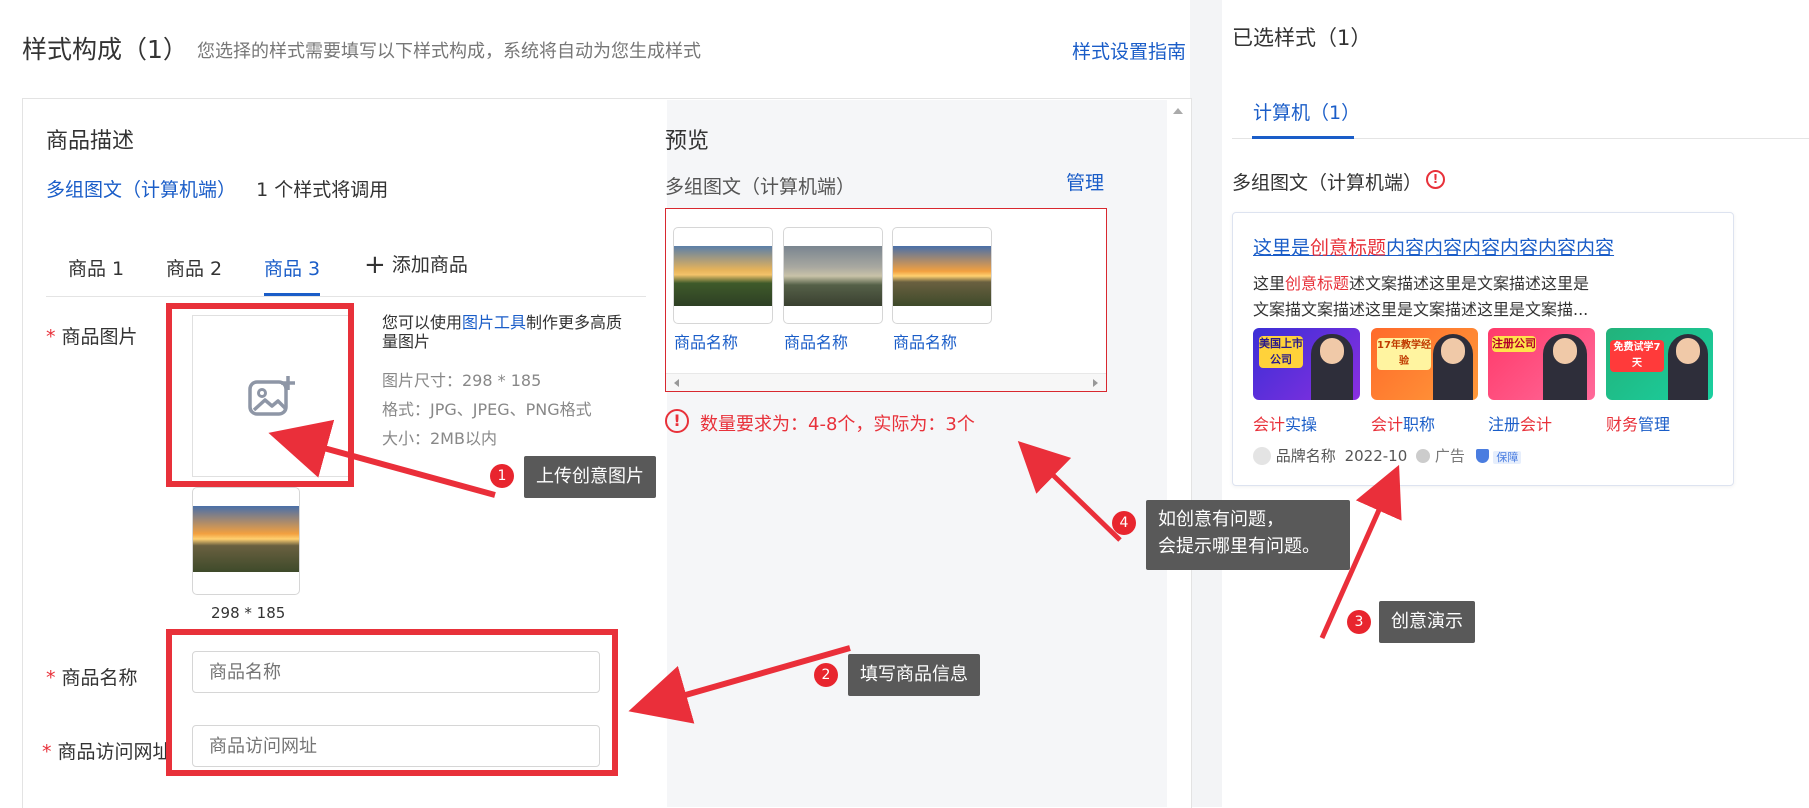  What do you see at coordinates (1359, 622) in the screenshot?
I see `annotation-badge-3: 3` at bounding box center [1359, 622].